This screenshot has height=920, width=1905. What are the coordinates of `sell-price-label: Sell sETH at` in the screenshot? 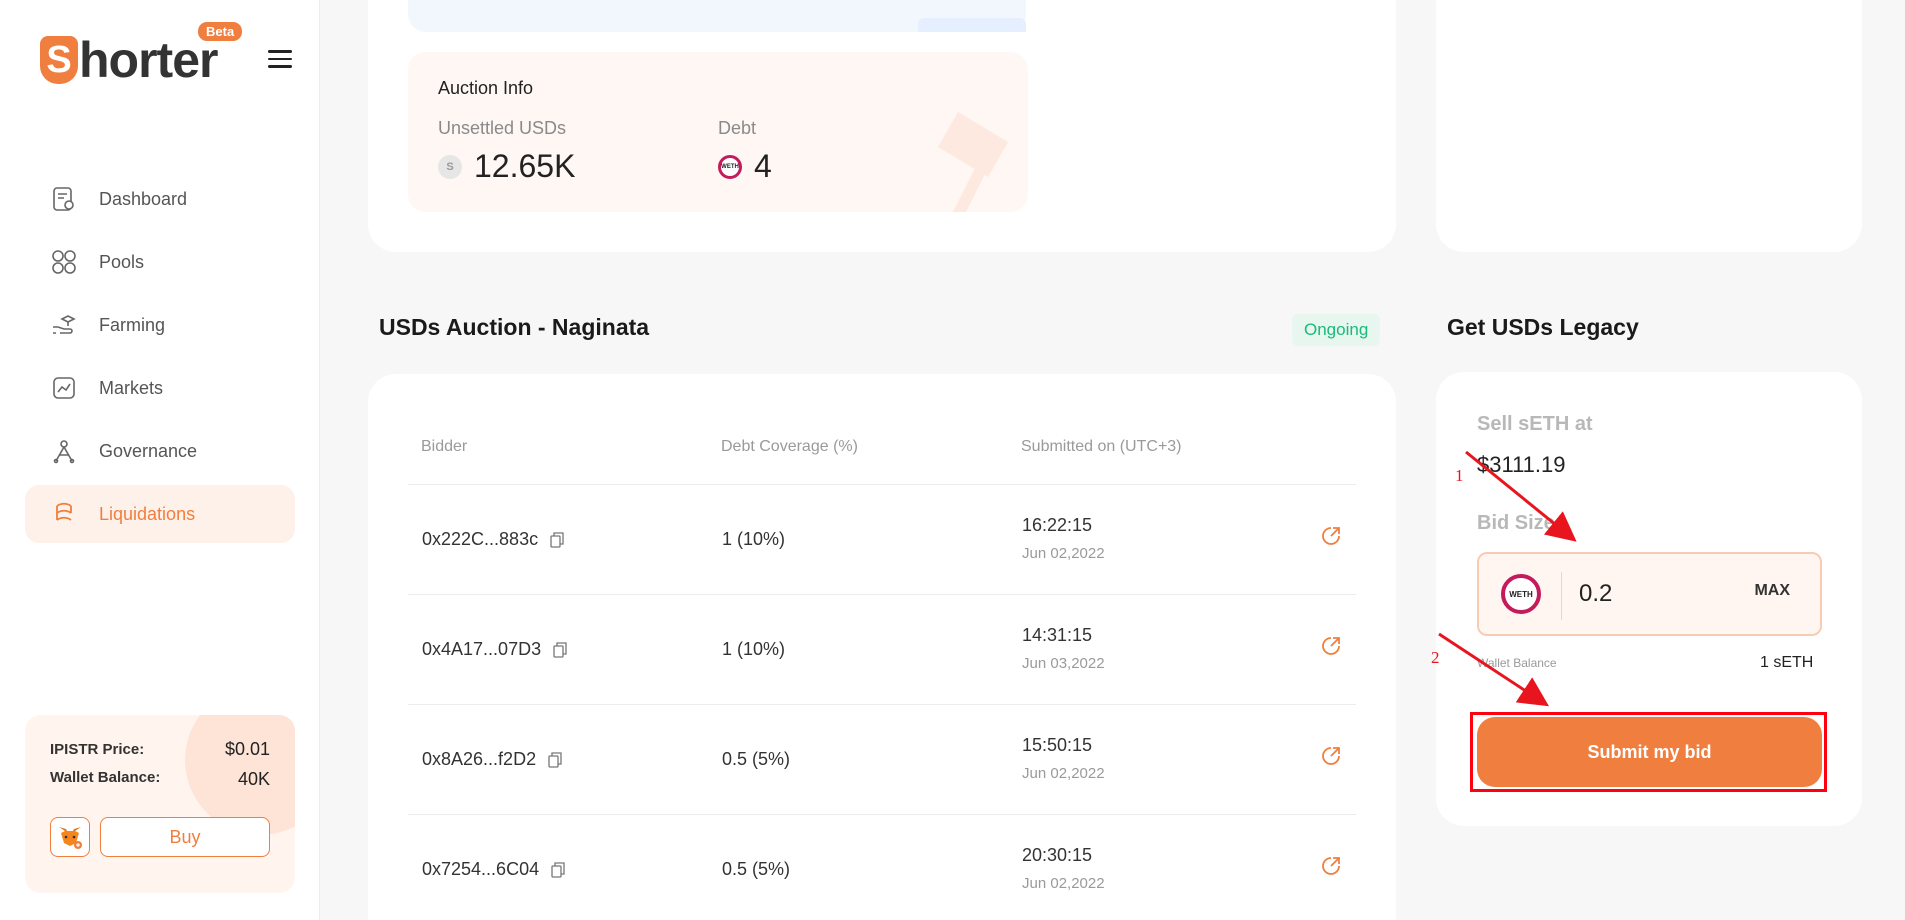 It's located at (1535, 424).